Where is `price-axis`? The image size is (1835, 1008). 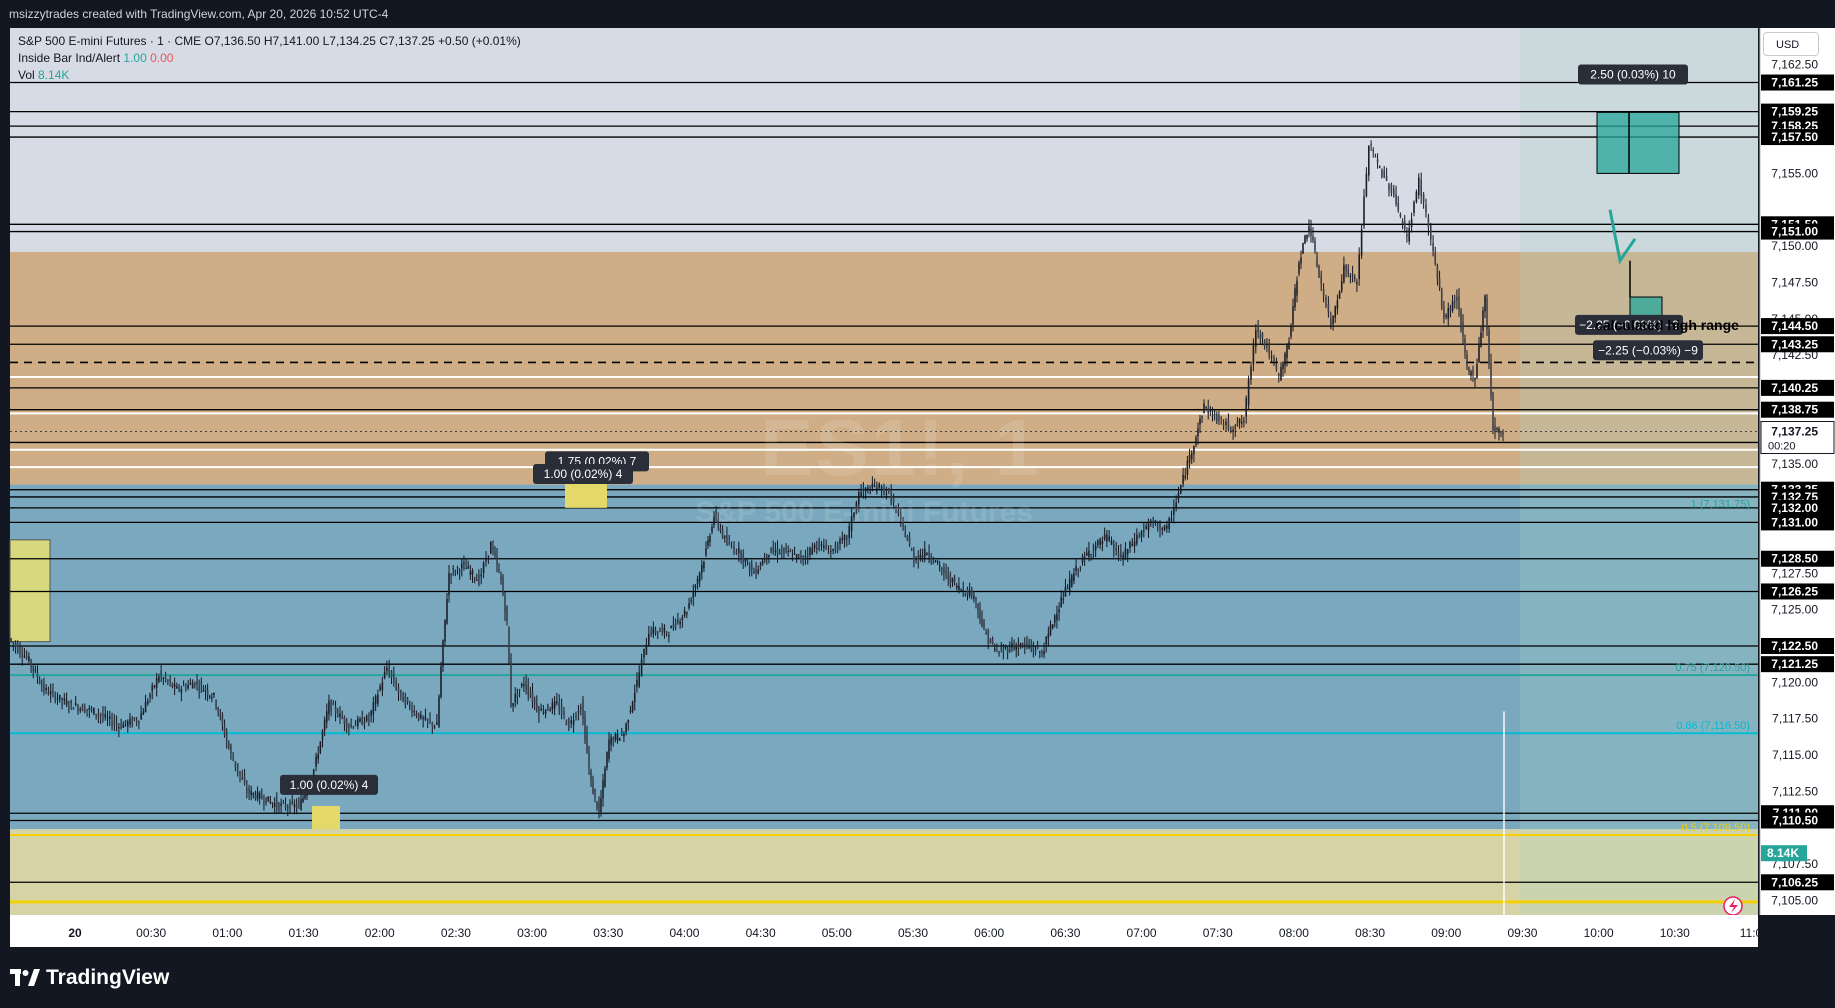 price-axis is located at coordinates (1797, 471).